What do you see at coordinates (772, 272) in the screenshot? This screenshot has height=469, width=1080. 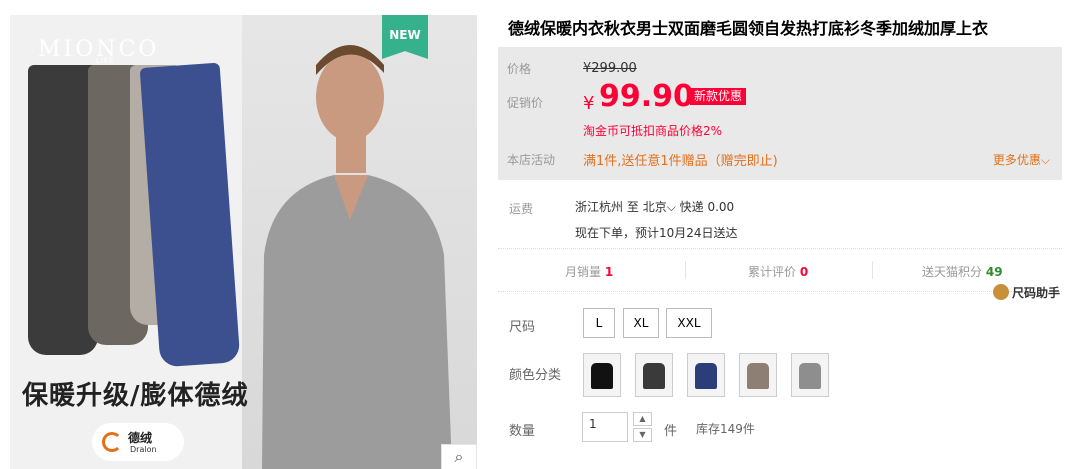 I see `review-label: 累计评价` at bounding box center [772, 272].